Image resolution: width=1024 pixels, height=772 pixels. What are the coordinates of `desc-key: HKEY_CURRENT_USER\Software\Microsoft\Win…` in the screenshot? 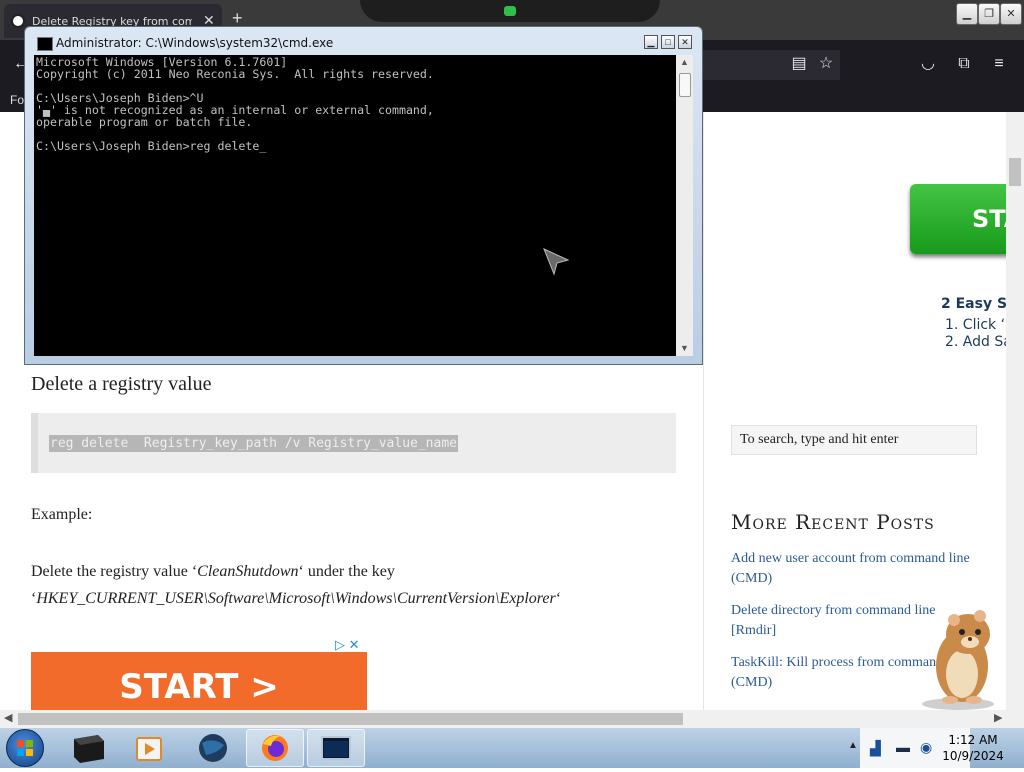 It's located at (296, 598).